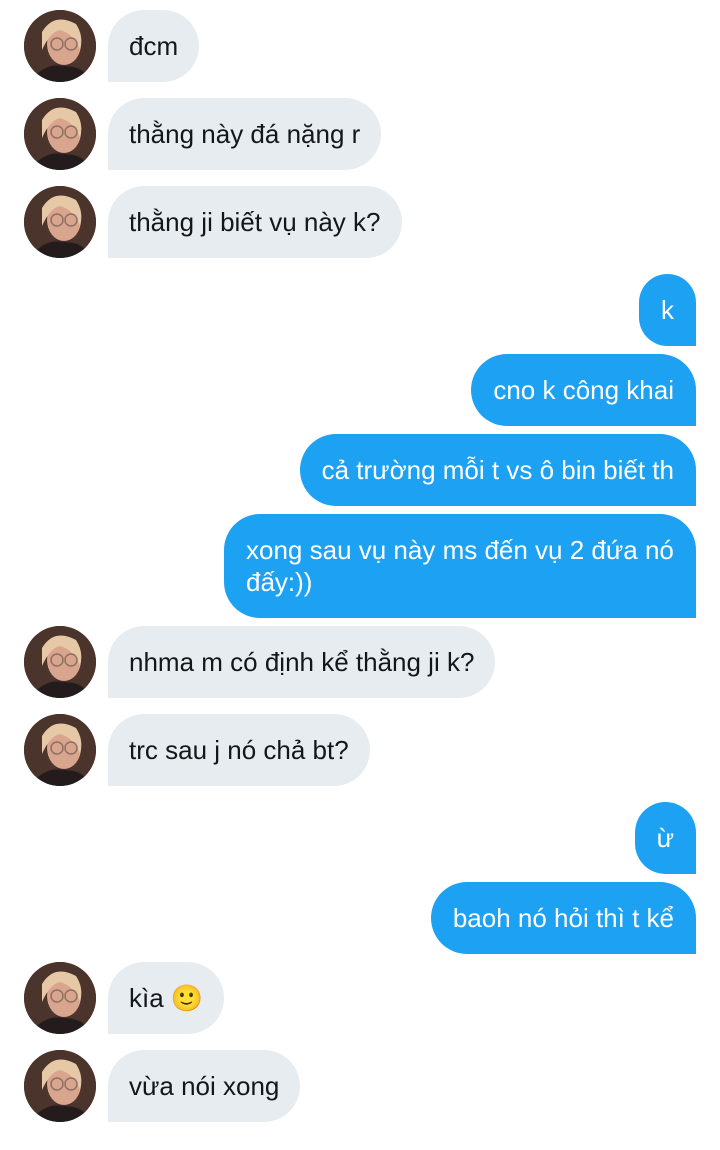 This screenshot has height=1150, width=720. Describe the element at coordinates (667, 310) in the screenshot. I see `message-bubble: k` at that location.